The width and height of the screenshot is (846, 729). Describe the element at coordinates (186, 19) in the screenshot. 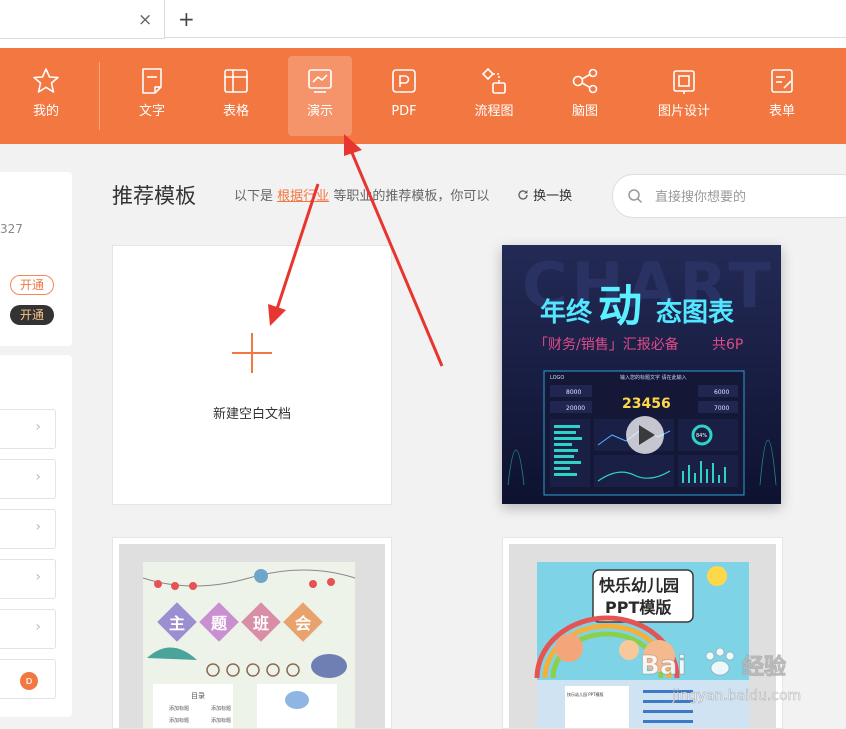

I see `new-tab-button: +` at that location.